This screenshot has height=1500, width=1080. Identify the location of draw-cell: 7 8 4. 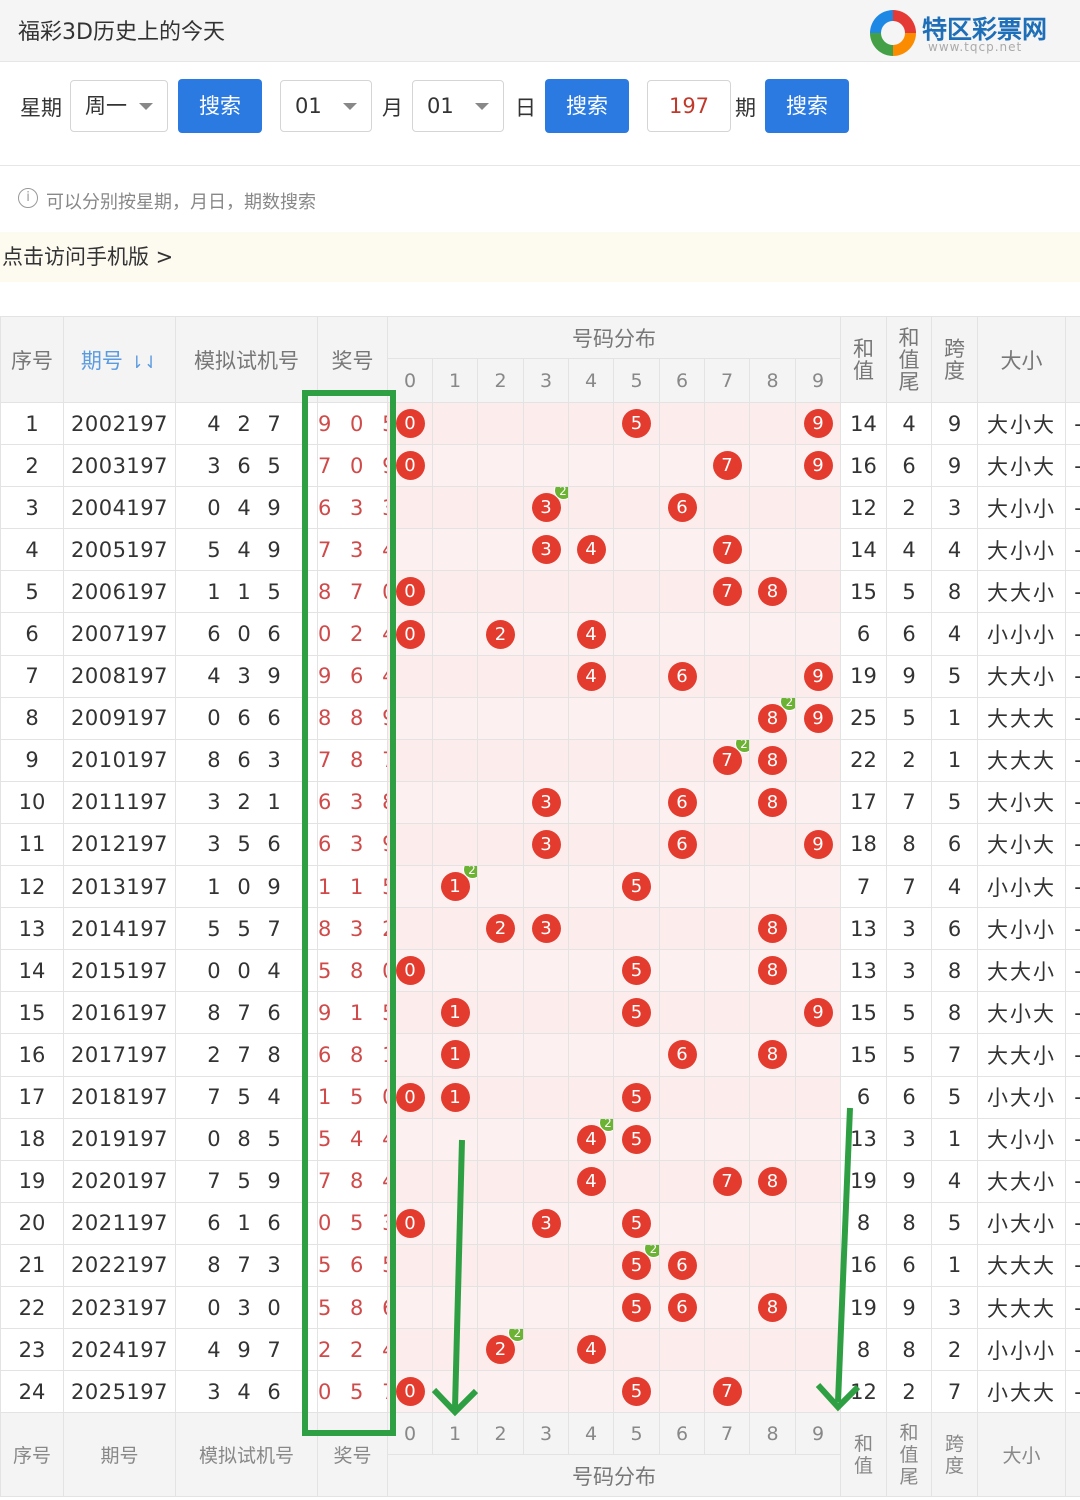
(352, 1181).